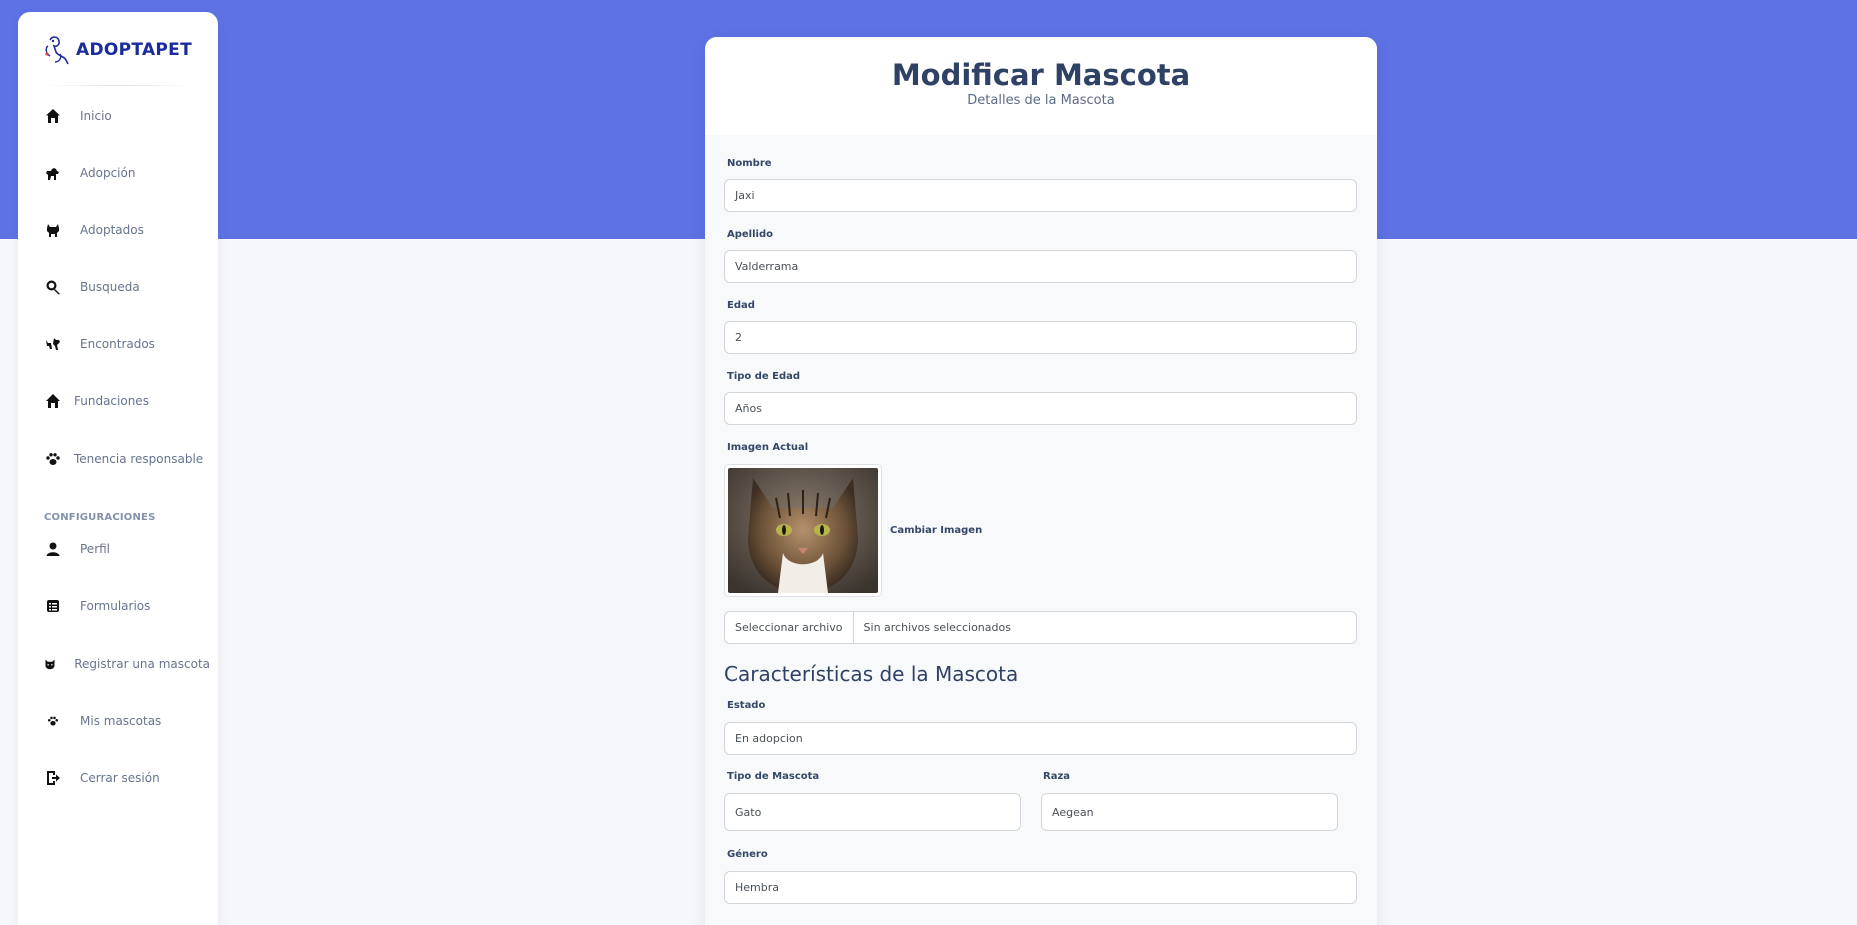 This screenshot has width=1857, height=925. What do you see at coordinates (1040, 887) in the screenshot?
I see `genero-input: Hembra` at bounding box center [1040, 887].